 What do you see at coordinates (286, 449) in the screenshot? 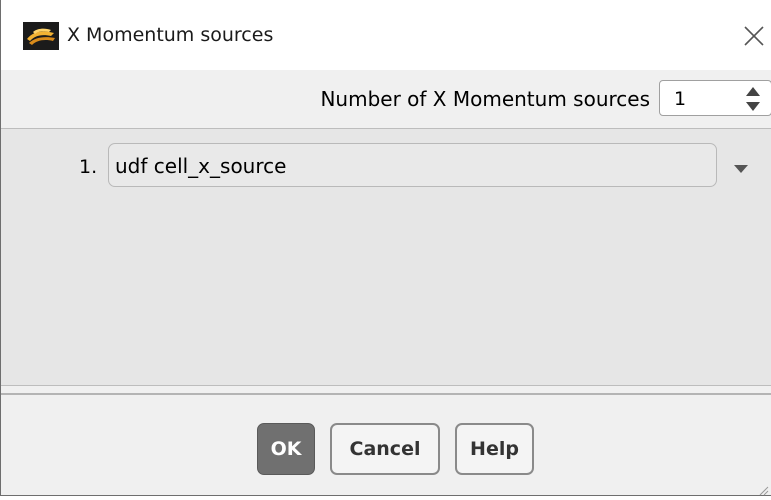
I see `ok-button: OK` at bounding box center [286, 449].